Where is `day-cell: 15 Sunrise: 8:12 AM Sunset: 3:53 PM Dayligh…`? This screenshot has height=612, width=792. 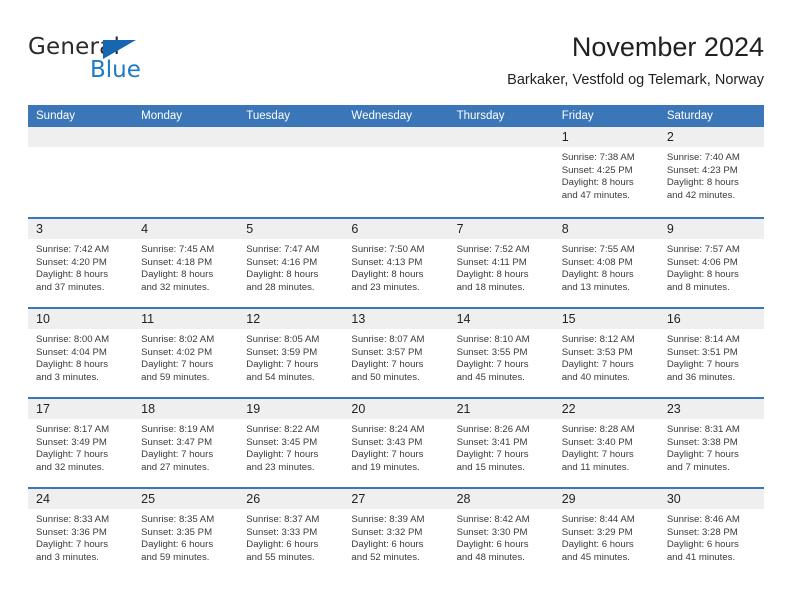 day-cell: 15 Sunrise: 8:12 AM Sunset: 3:53 PM Dayligh… is located at coordinates (606, 353).